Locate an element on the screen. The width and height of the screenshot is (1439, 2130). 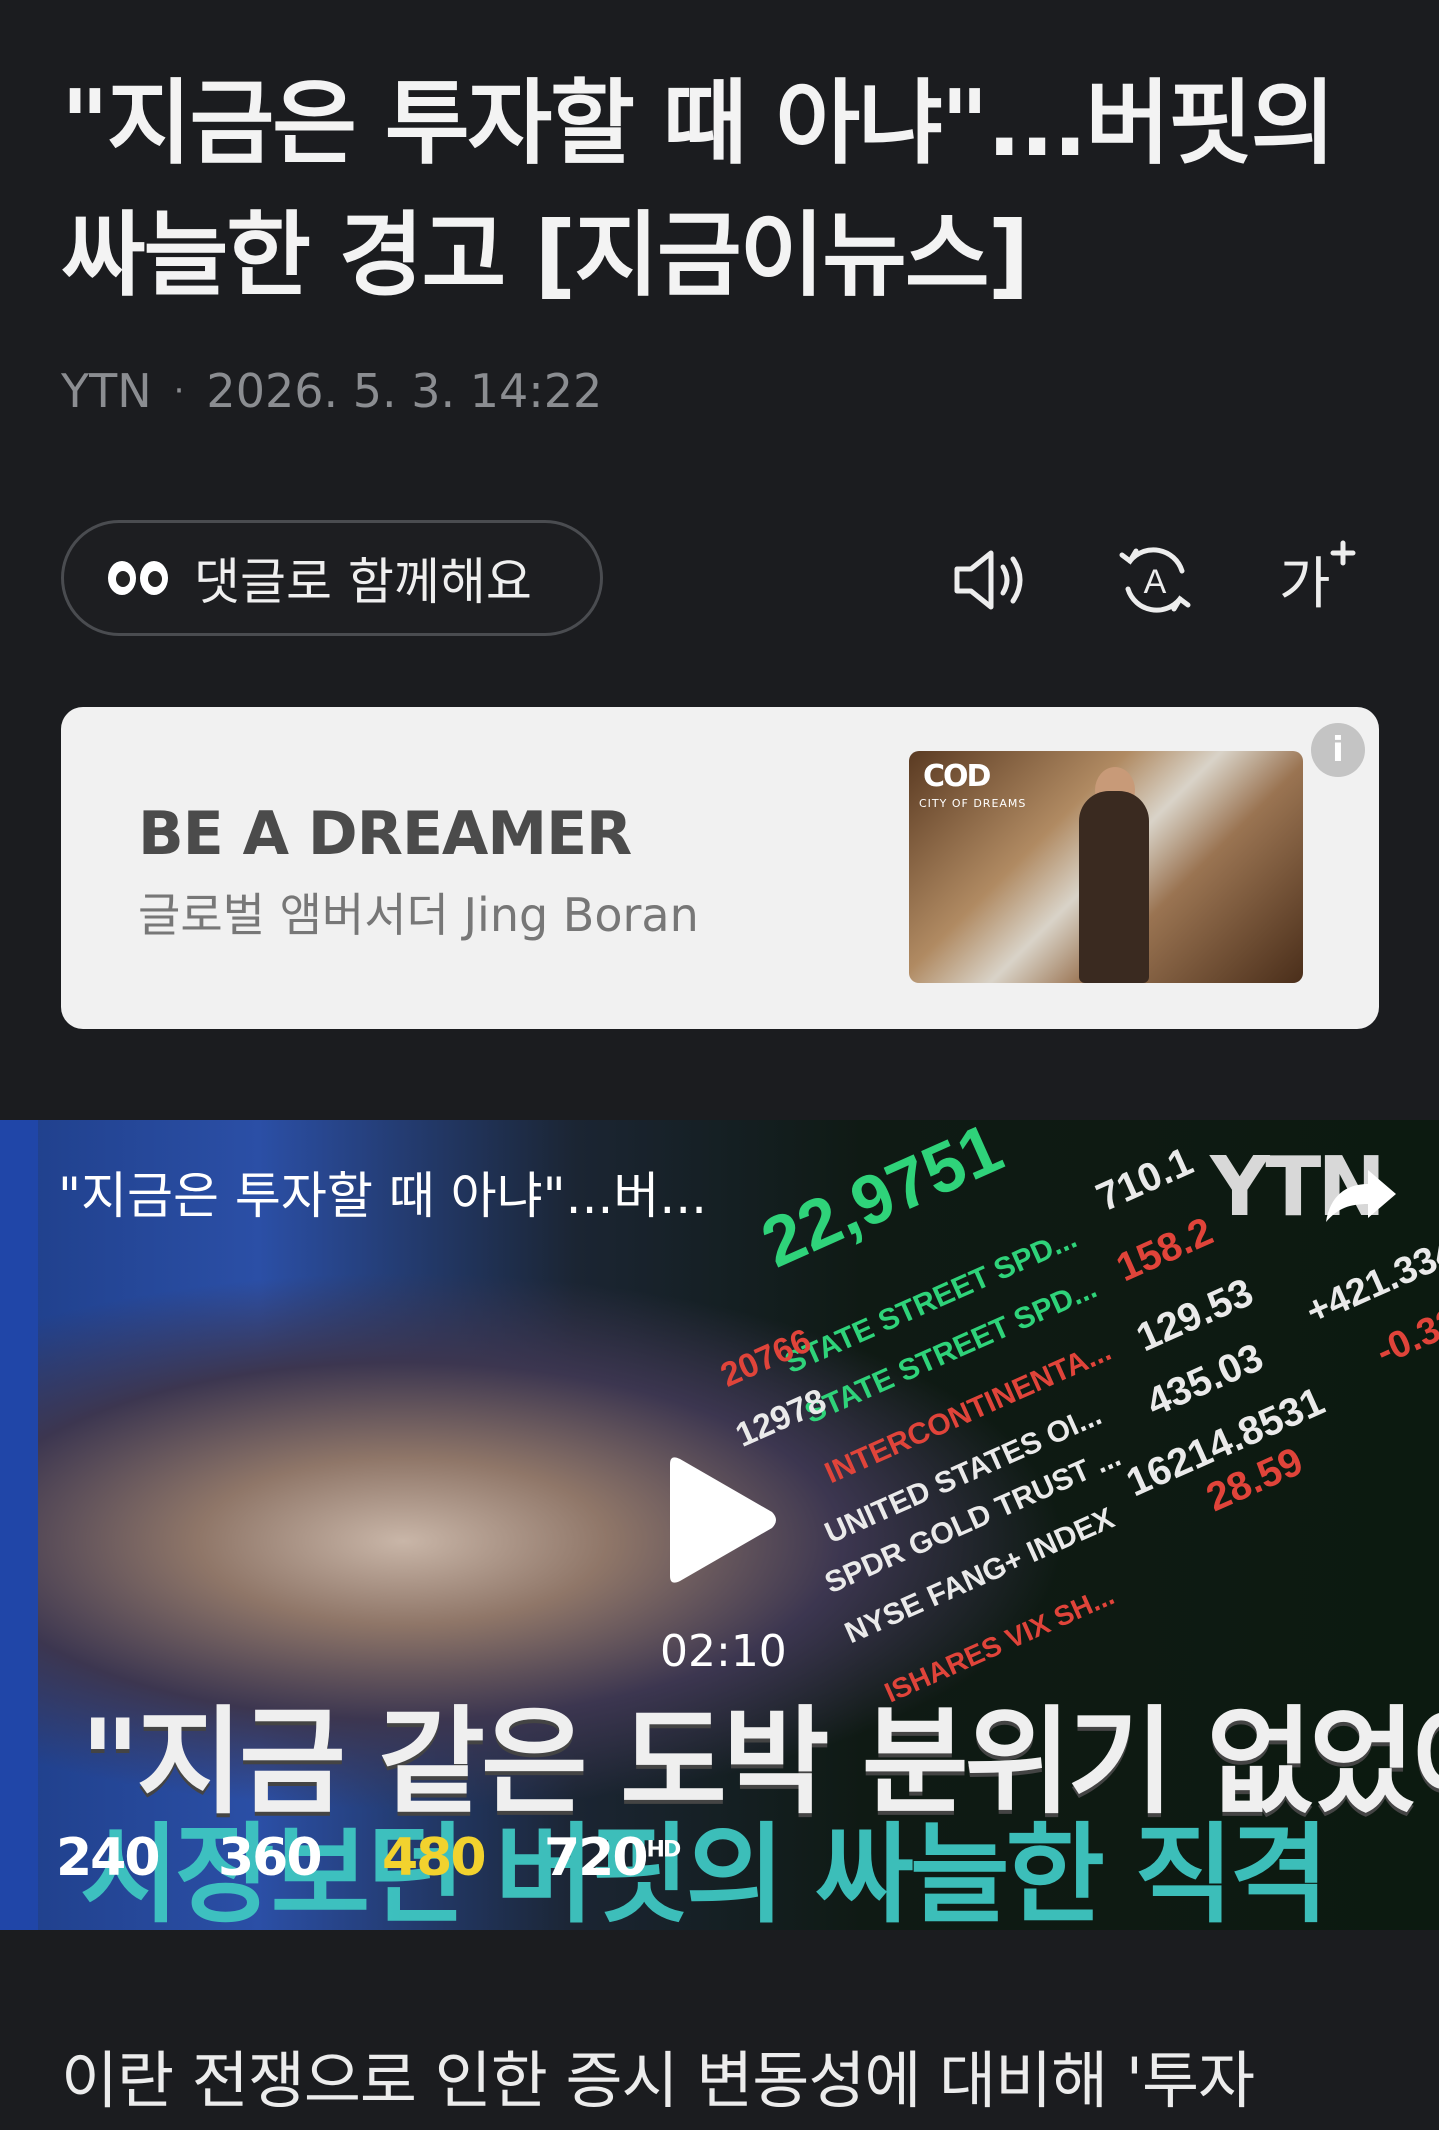
eyes-icon is located at coordinates (138, 578).